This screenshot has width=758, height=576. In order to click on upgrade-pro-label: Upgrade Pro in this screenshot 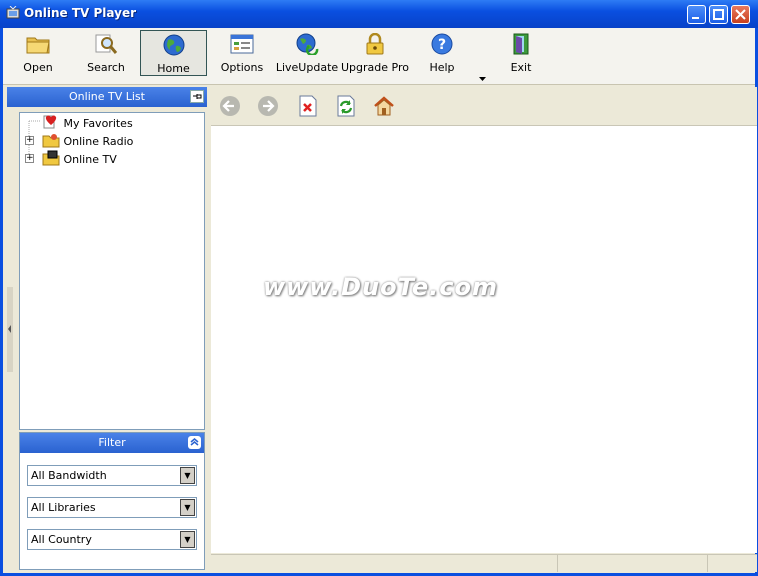, I will do `click(375, 67)`.